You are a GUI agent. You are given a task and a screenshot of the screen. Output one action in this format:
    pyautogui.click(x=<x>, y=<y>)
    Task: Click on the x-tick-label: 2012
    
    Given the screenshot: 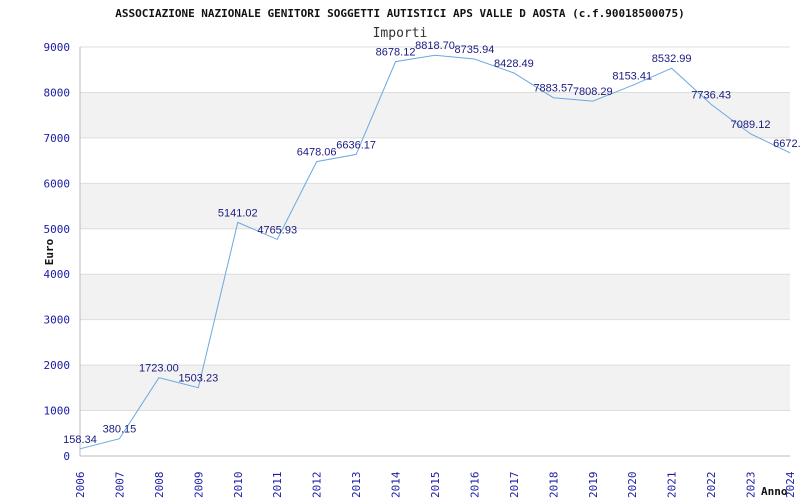 What is the action you would take?
    pyautogui.click(x=317, y=485)
    